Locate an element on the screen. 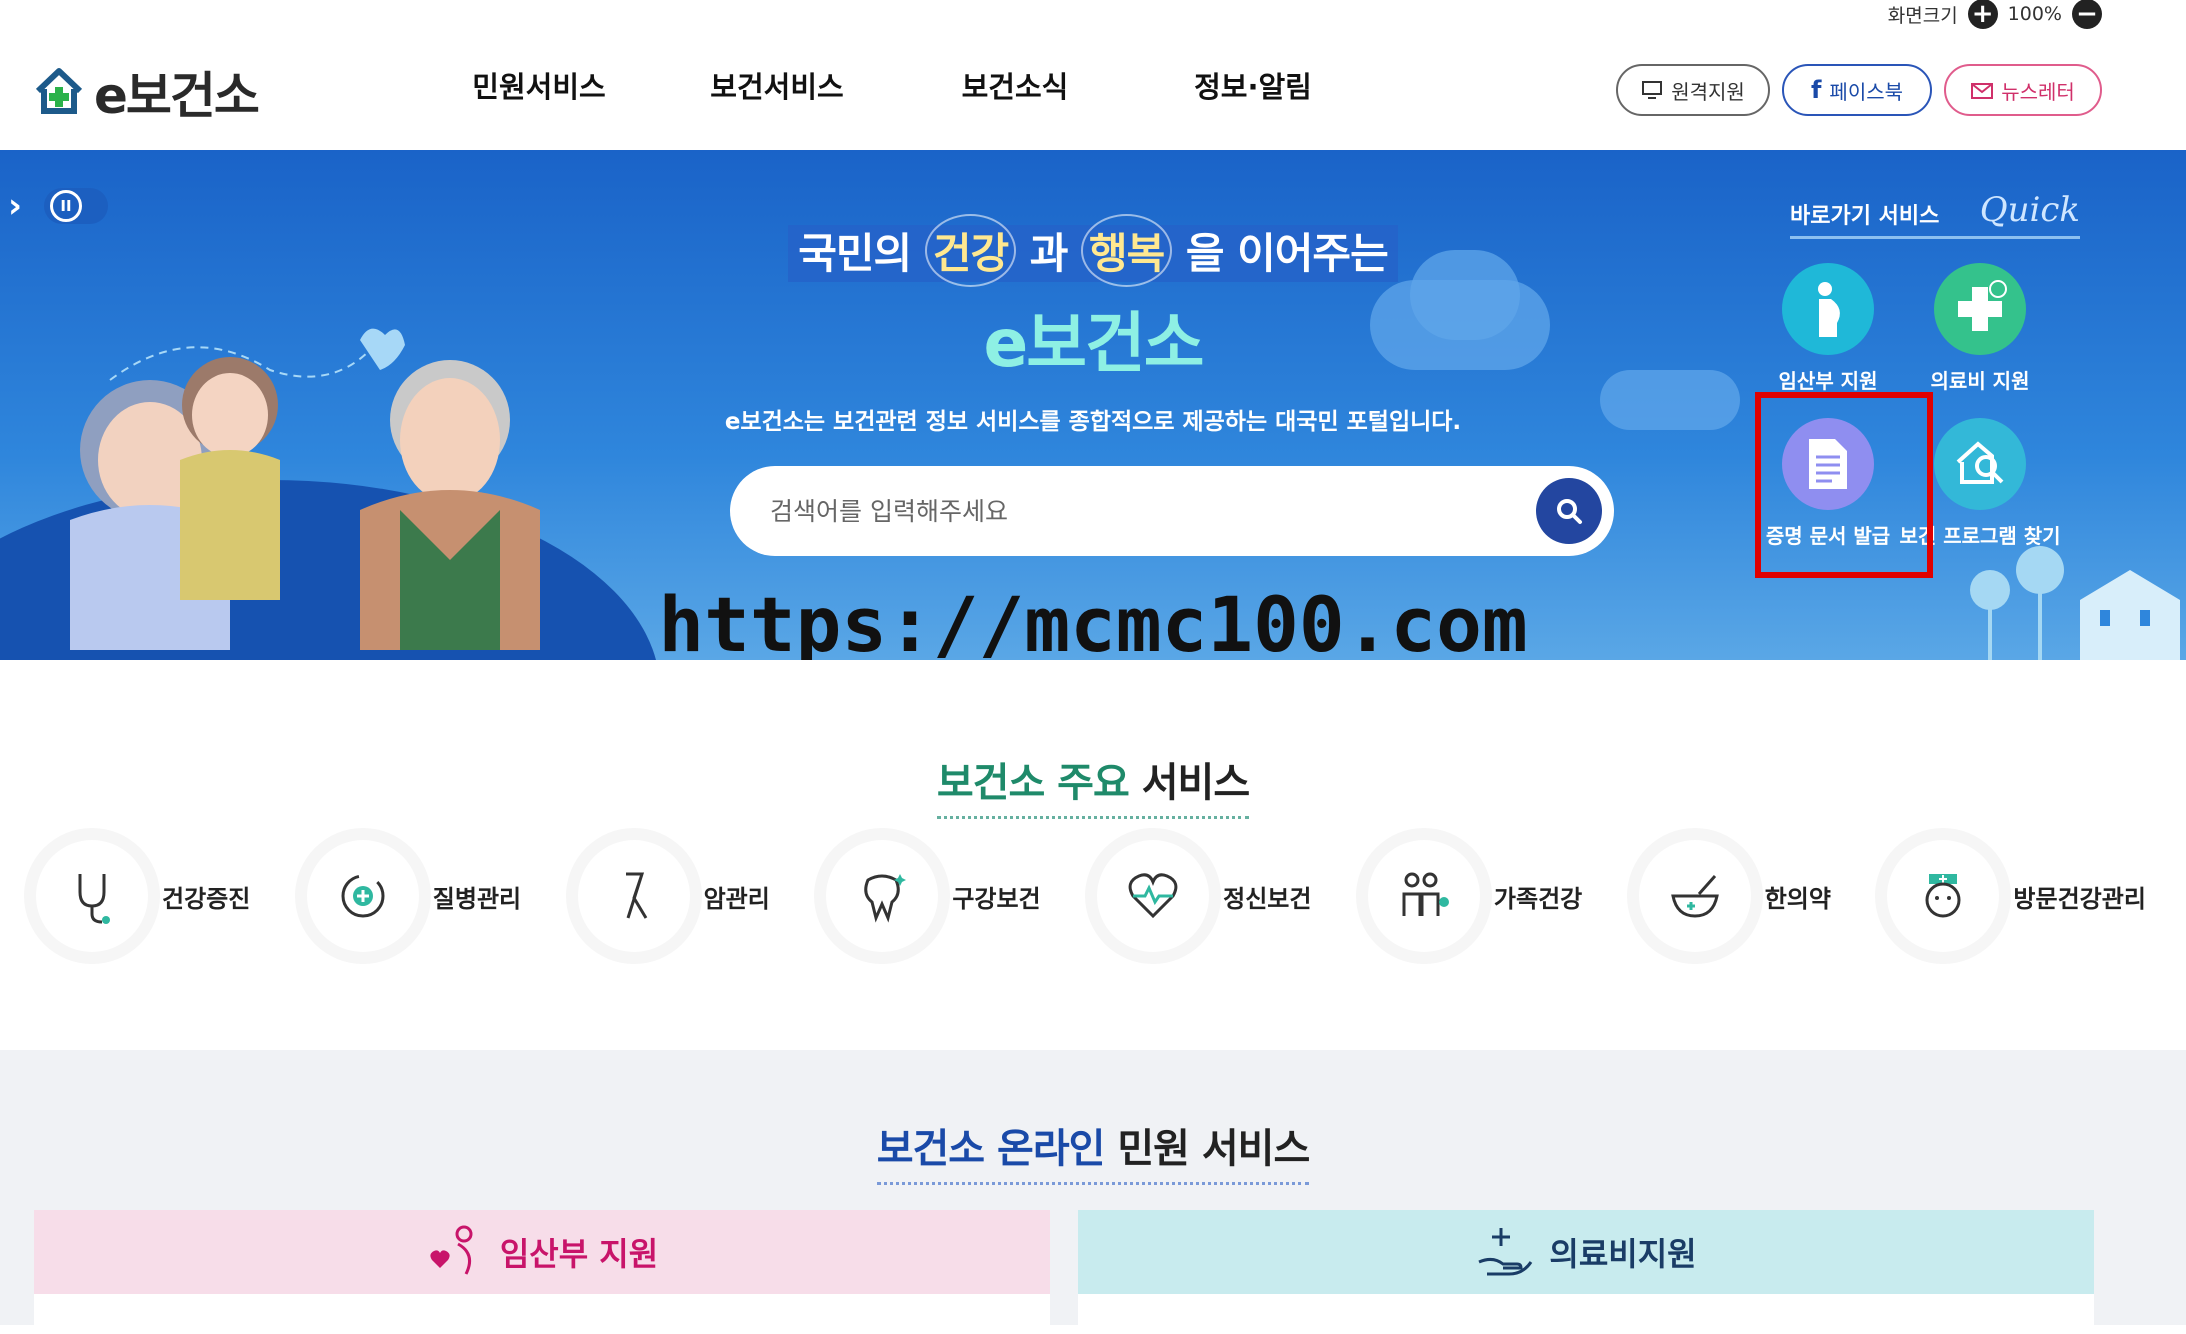  stethoscope-icon is located at coordinates (92, 896).